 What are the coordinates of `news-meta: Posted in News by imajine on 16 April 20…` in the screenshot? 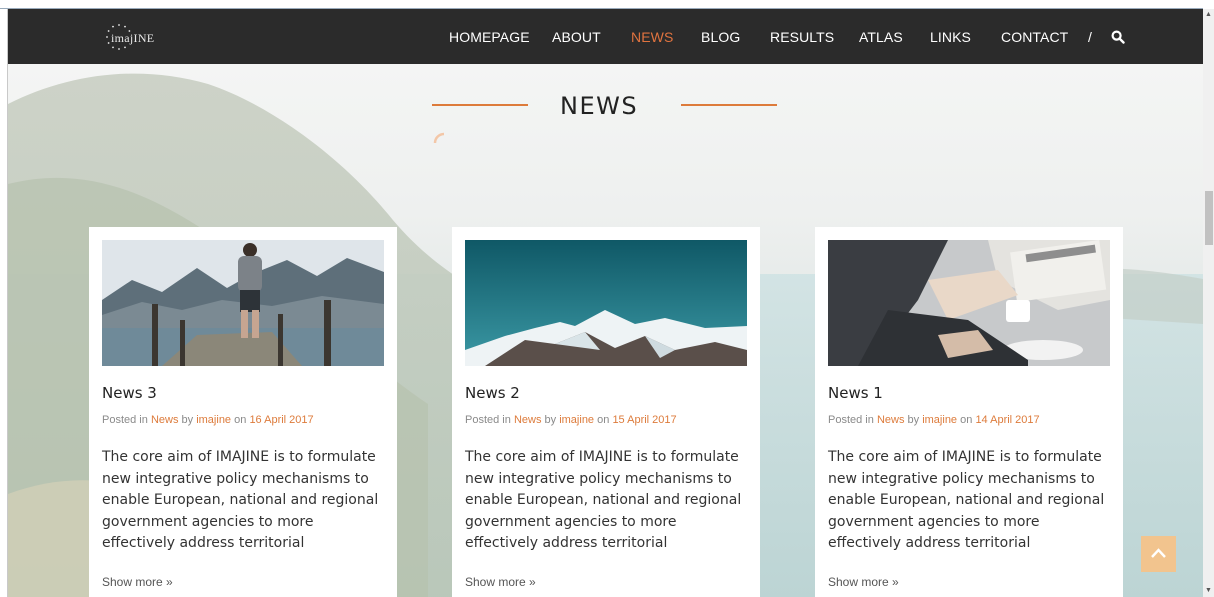 It's located at (208, 420).